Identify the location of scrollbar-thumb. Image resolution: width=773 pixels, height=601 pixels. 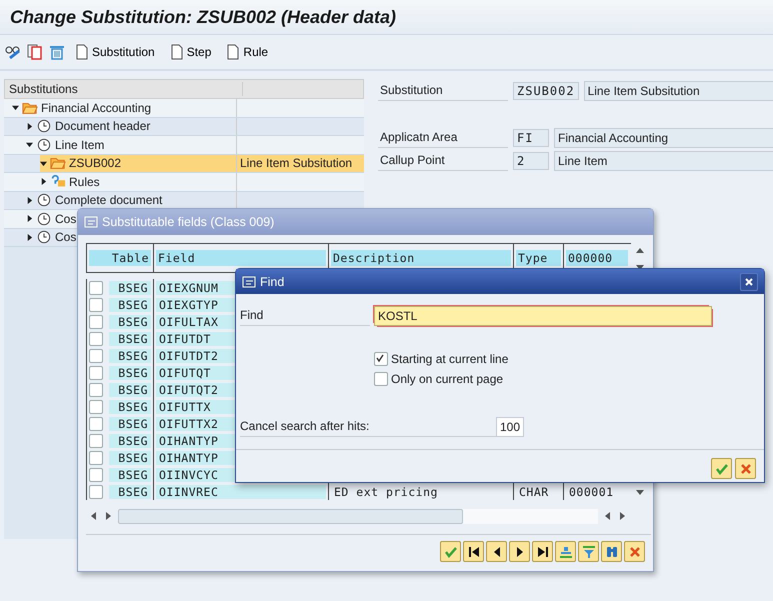
(290, 516).